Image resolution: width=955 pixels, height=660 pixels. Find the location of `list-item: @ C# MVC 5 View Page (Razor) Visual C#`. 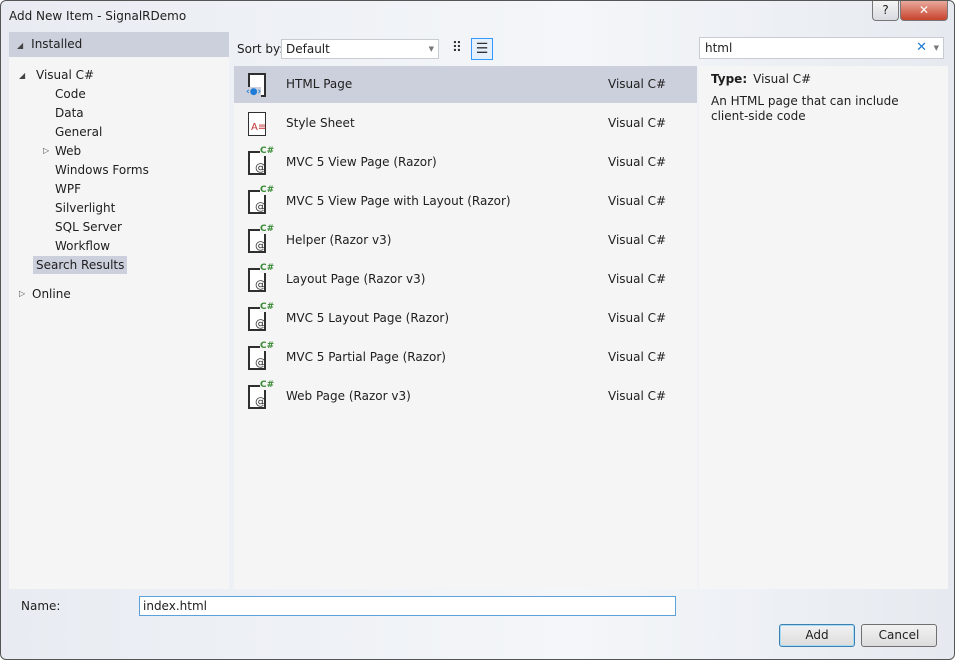

list-item: @ C# MVC 5 View Page (Razor) Visual C# is located at coordinates (465, 162).